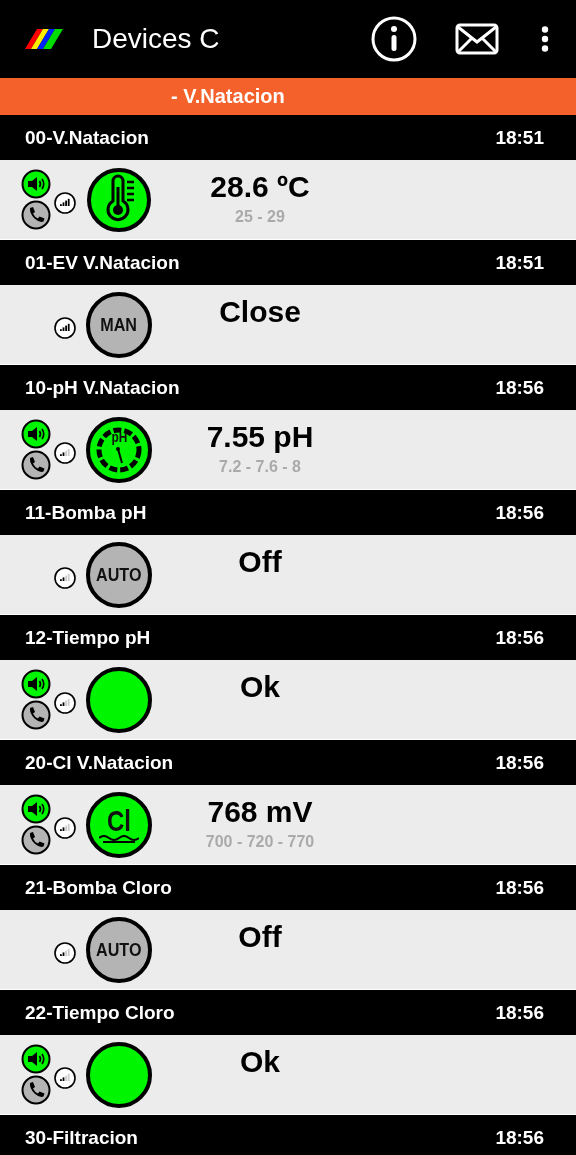  What do you see at coordinates (260, 467) in the screenshot?
I see `range-text: 7.2 - 7.6 - 8` at bounding box center [260, 467].